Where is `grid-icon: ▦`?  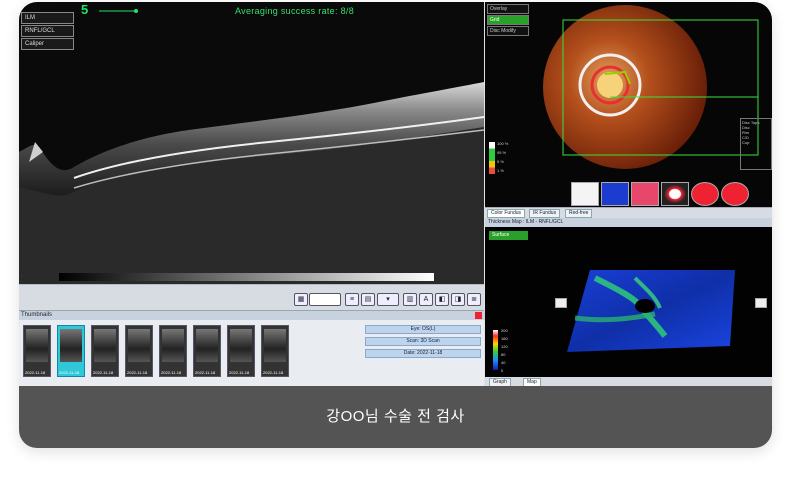
grid-icon: ▦ is located at coordinates (301, 299).